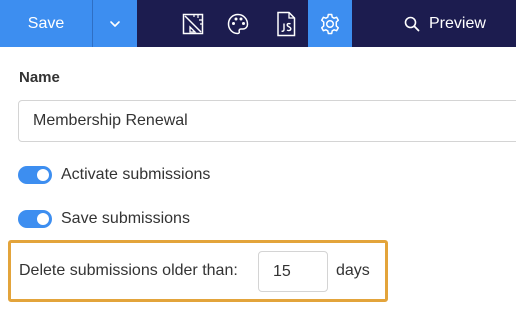 This screenshot has height=310, width=516. I want to click on name-input, so click(267, 121).